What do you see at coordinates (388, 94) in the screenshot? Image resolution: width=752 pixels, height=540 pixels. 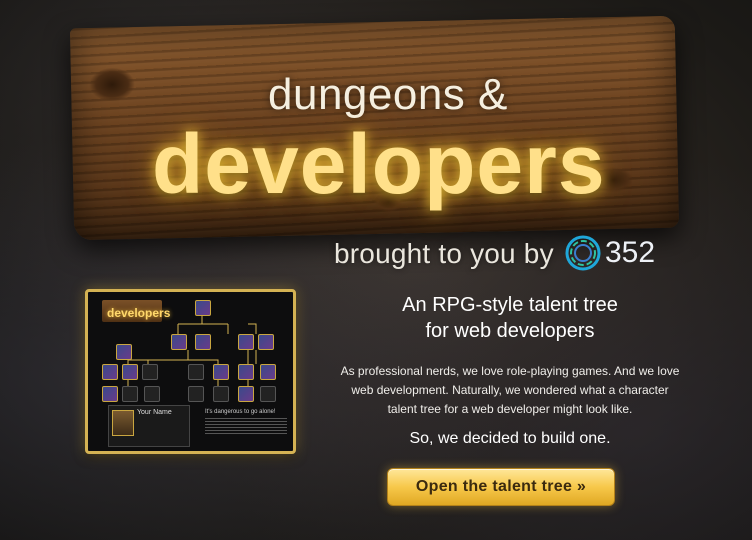 I see `sign-title-line1: dungeons &` at bounding box center [388, 94].